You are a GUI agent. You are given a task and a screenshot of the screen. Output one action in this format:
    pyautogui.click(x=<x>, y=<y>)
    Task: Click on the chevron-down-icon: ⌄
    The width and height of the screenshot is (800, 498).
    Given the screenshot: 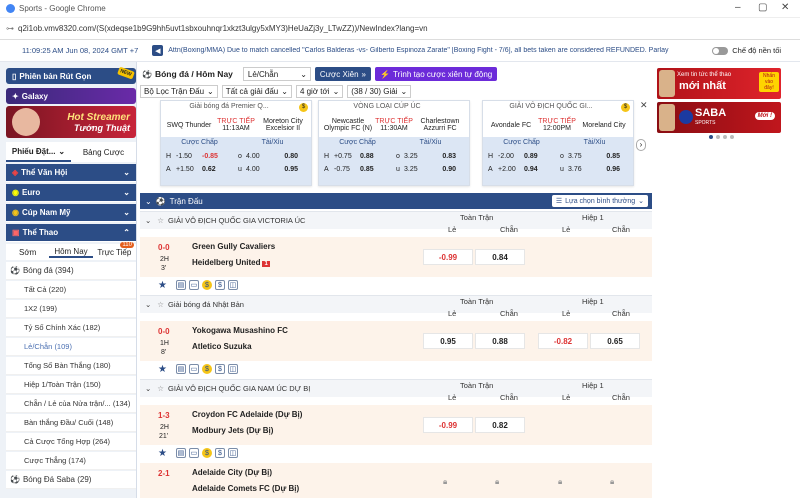 What is the action you would take?
    pyautogui.click(x=126, y=172)
    